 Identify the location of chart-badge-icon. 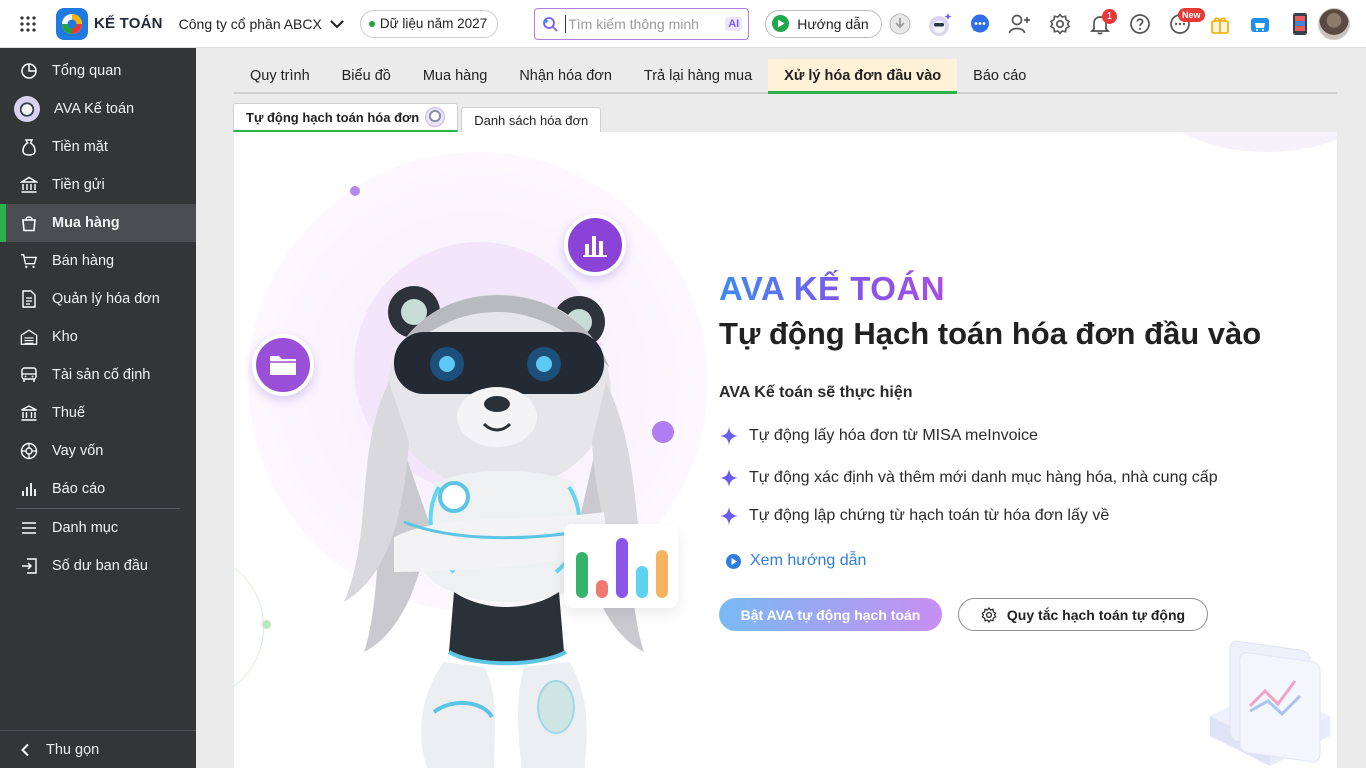
(595, 245).